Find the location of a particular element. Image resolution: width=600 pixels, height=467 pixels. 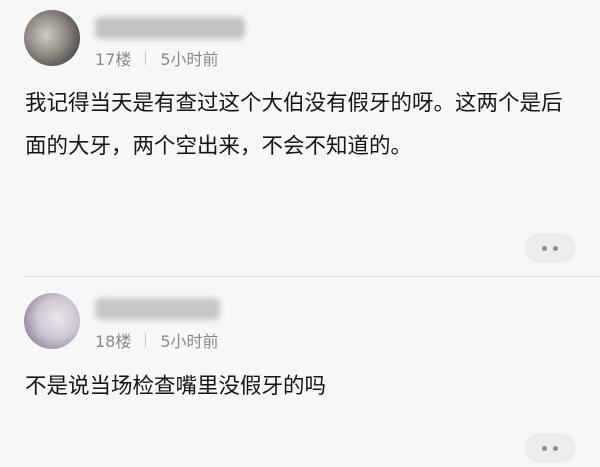

comment-text: 不是说当场检查嘴里没假牙的吗 is located at coordinates (176, 386).